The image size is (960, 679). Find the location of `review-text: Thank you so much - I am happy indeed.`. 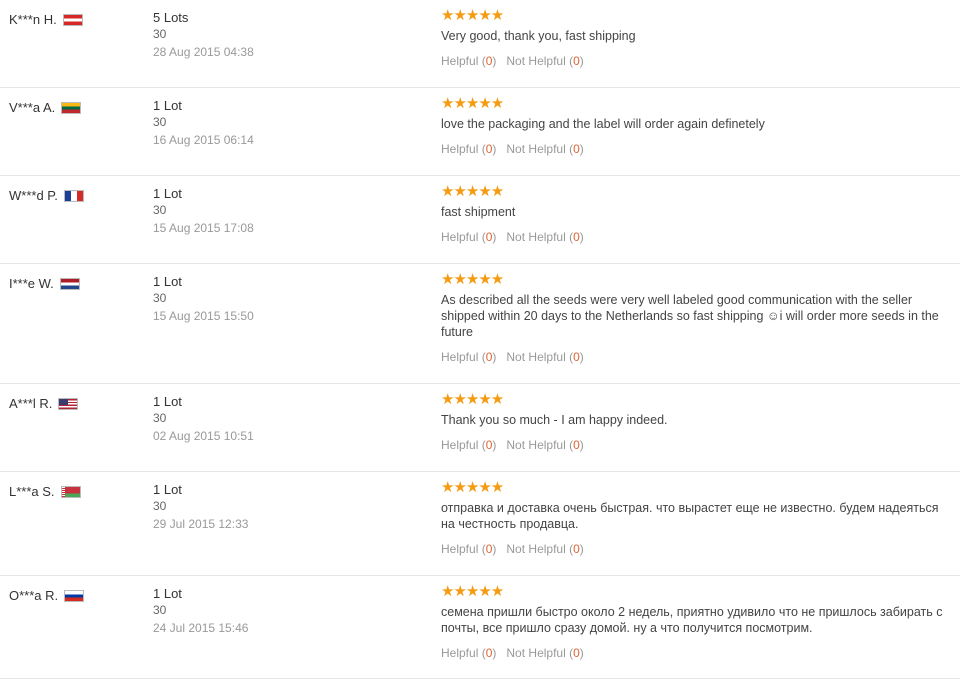

review-text: Thank you so much - I am happy indeed. is located at coordinates (554, 420).